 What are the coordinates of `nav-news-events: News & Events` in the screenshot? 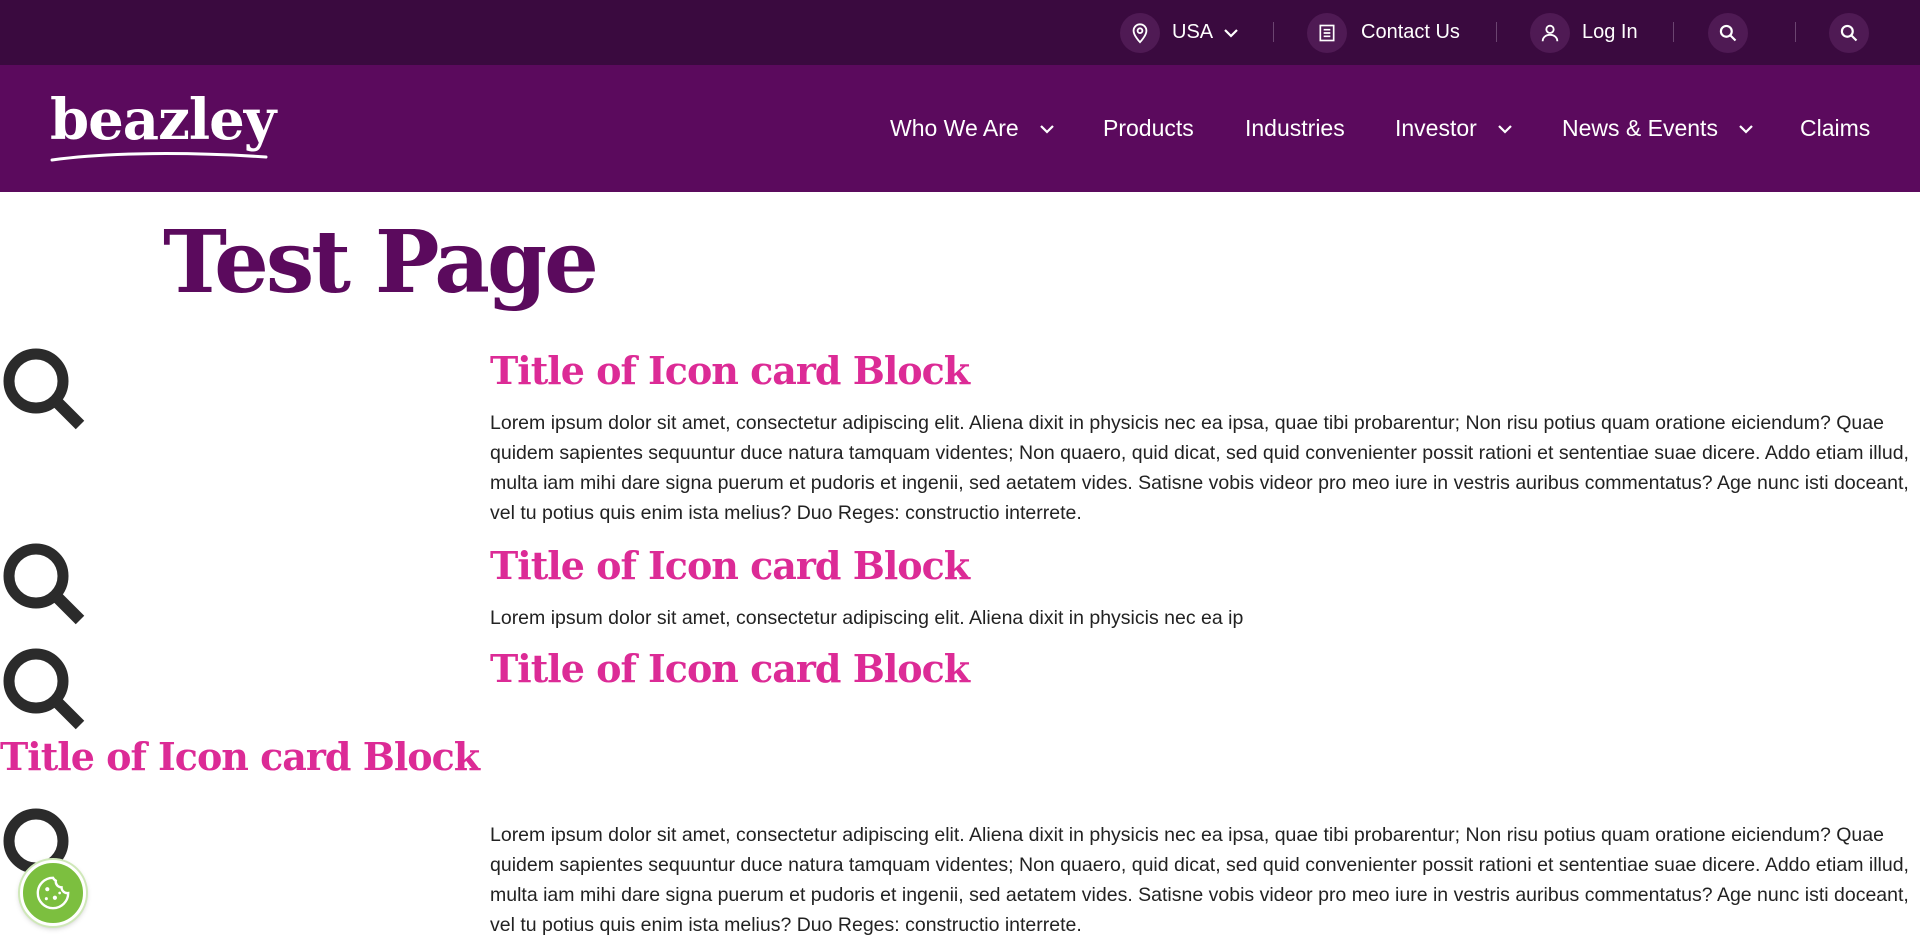 It's located at (1658, 128).